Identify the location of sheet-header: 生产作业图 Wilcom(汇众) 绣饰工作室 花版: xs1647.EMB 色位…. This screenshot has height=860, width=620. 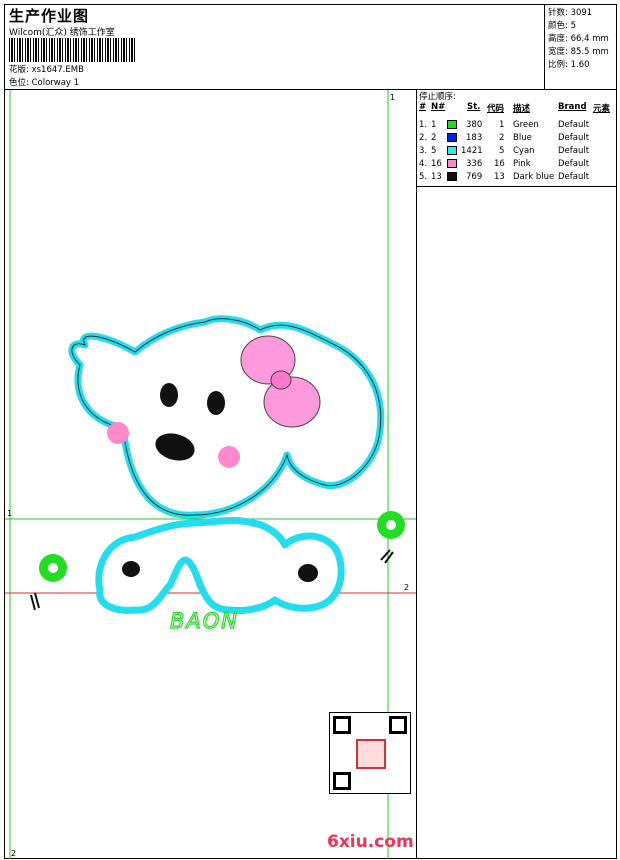
(310, 47).